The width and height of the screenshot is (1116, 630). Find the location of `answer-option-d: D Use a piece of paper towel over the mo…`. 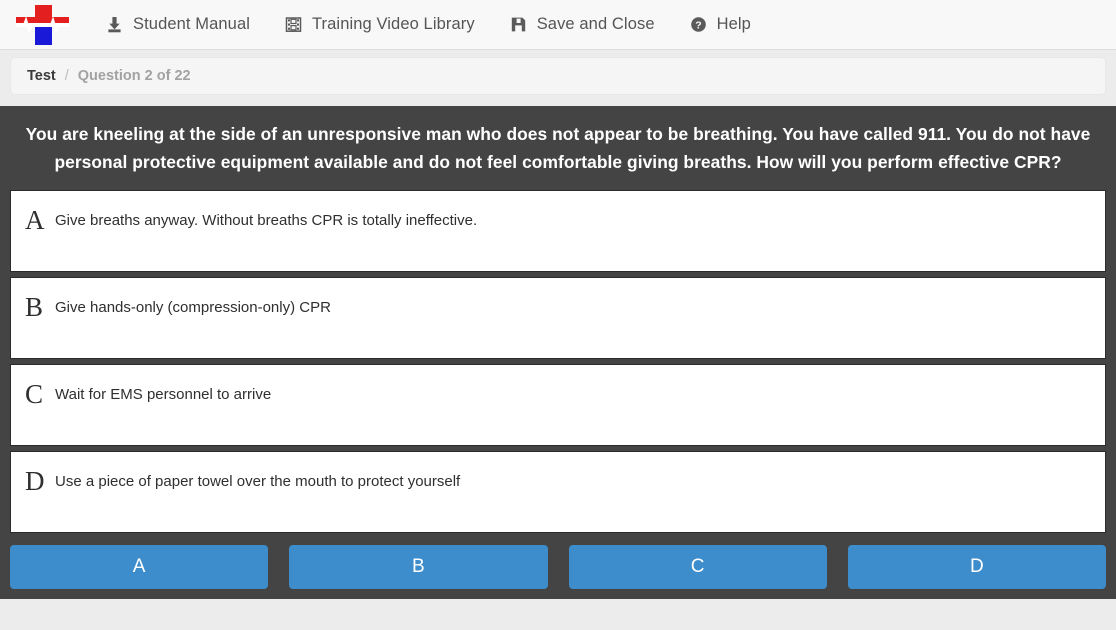

answer-option-d: D Use a piece of paper towel over the mo… is located at coordinates (558, 492).